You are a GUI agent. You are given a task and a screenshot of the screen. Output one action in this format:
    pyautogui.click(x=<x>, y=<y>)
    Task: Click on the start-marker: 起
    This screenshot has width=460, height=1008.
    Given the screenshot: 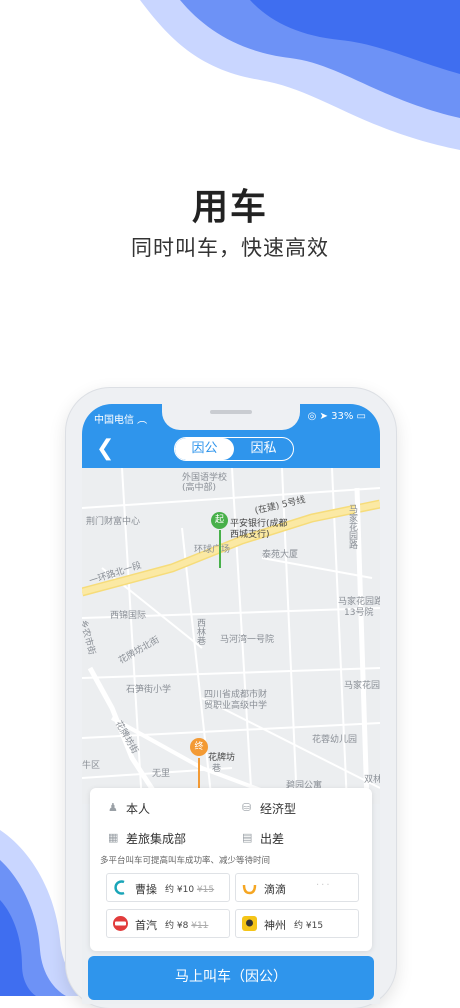 What is the action you would take?
    pyautogui.click(x=219, y=520)
    